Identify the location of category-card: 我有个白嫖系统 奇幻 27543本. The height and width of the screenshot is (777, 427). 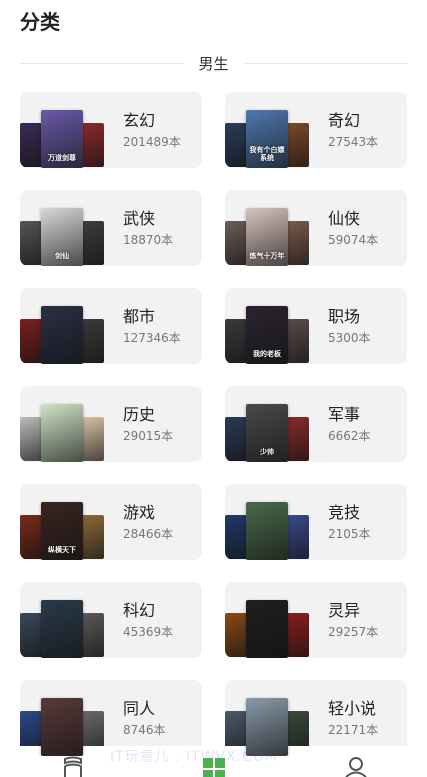
(316, 130).